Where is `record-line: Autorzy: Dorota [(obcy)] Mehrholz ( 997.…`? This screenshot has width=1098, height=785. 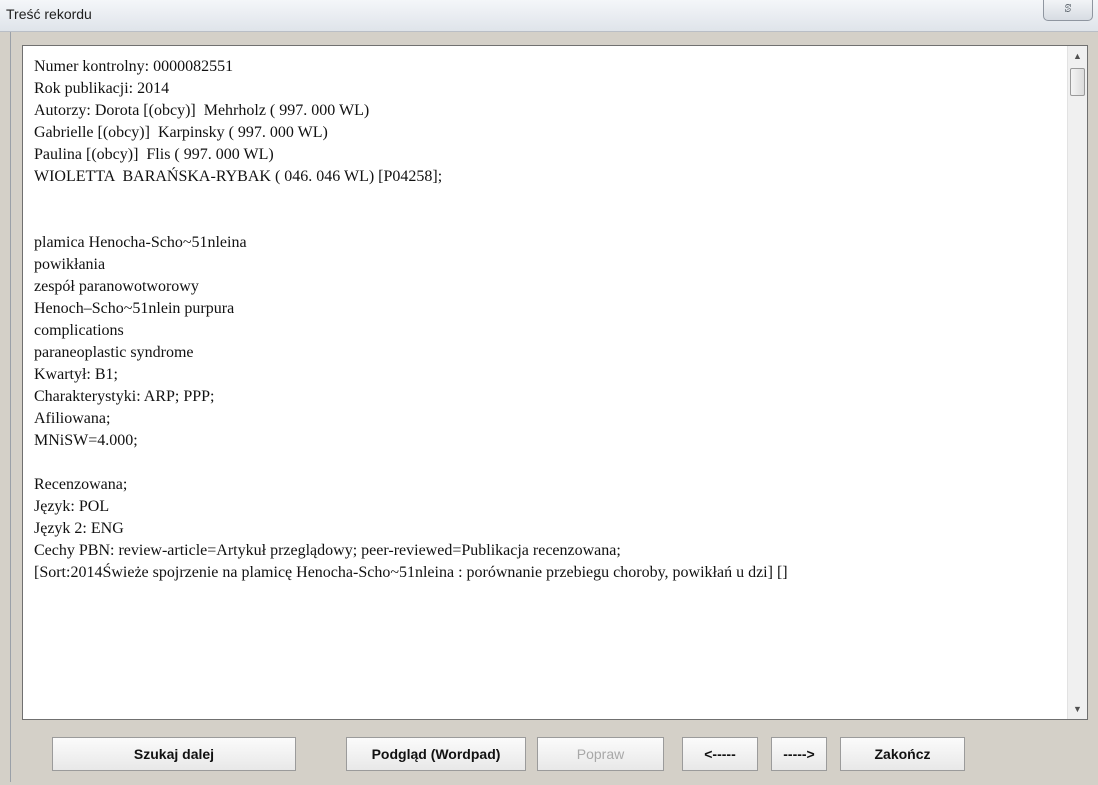 record-line: Autorzy: Dorota [(obcy)] Mehrholz ( 997.… is located at coordinates (202, 110).